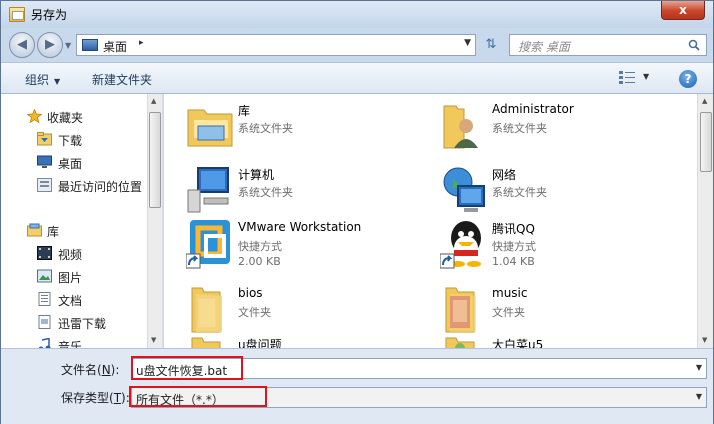  I want to click on filetype-label: 保存类型(T):, so click(95, 397).